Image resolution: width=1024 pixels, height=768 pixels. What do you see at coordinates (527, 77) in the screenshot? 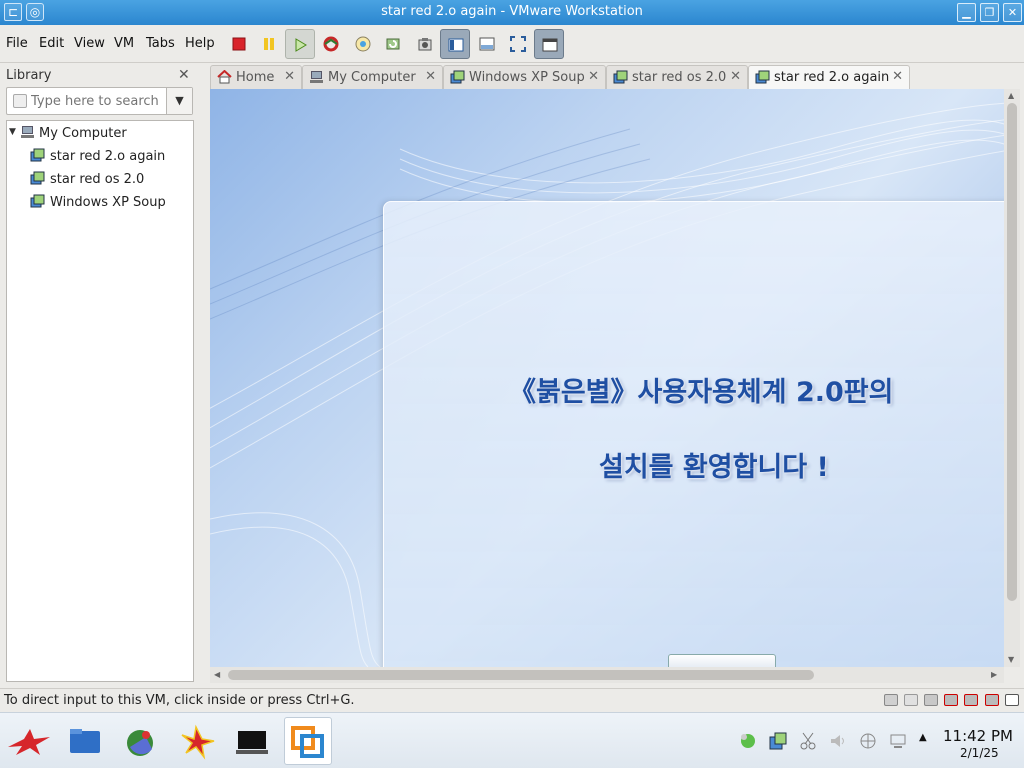
I see `tab-label: Windows XP Soup` at bounding box center [527, 77].